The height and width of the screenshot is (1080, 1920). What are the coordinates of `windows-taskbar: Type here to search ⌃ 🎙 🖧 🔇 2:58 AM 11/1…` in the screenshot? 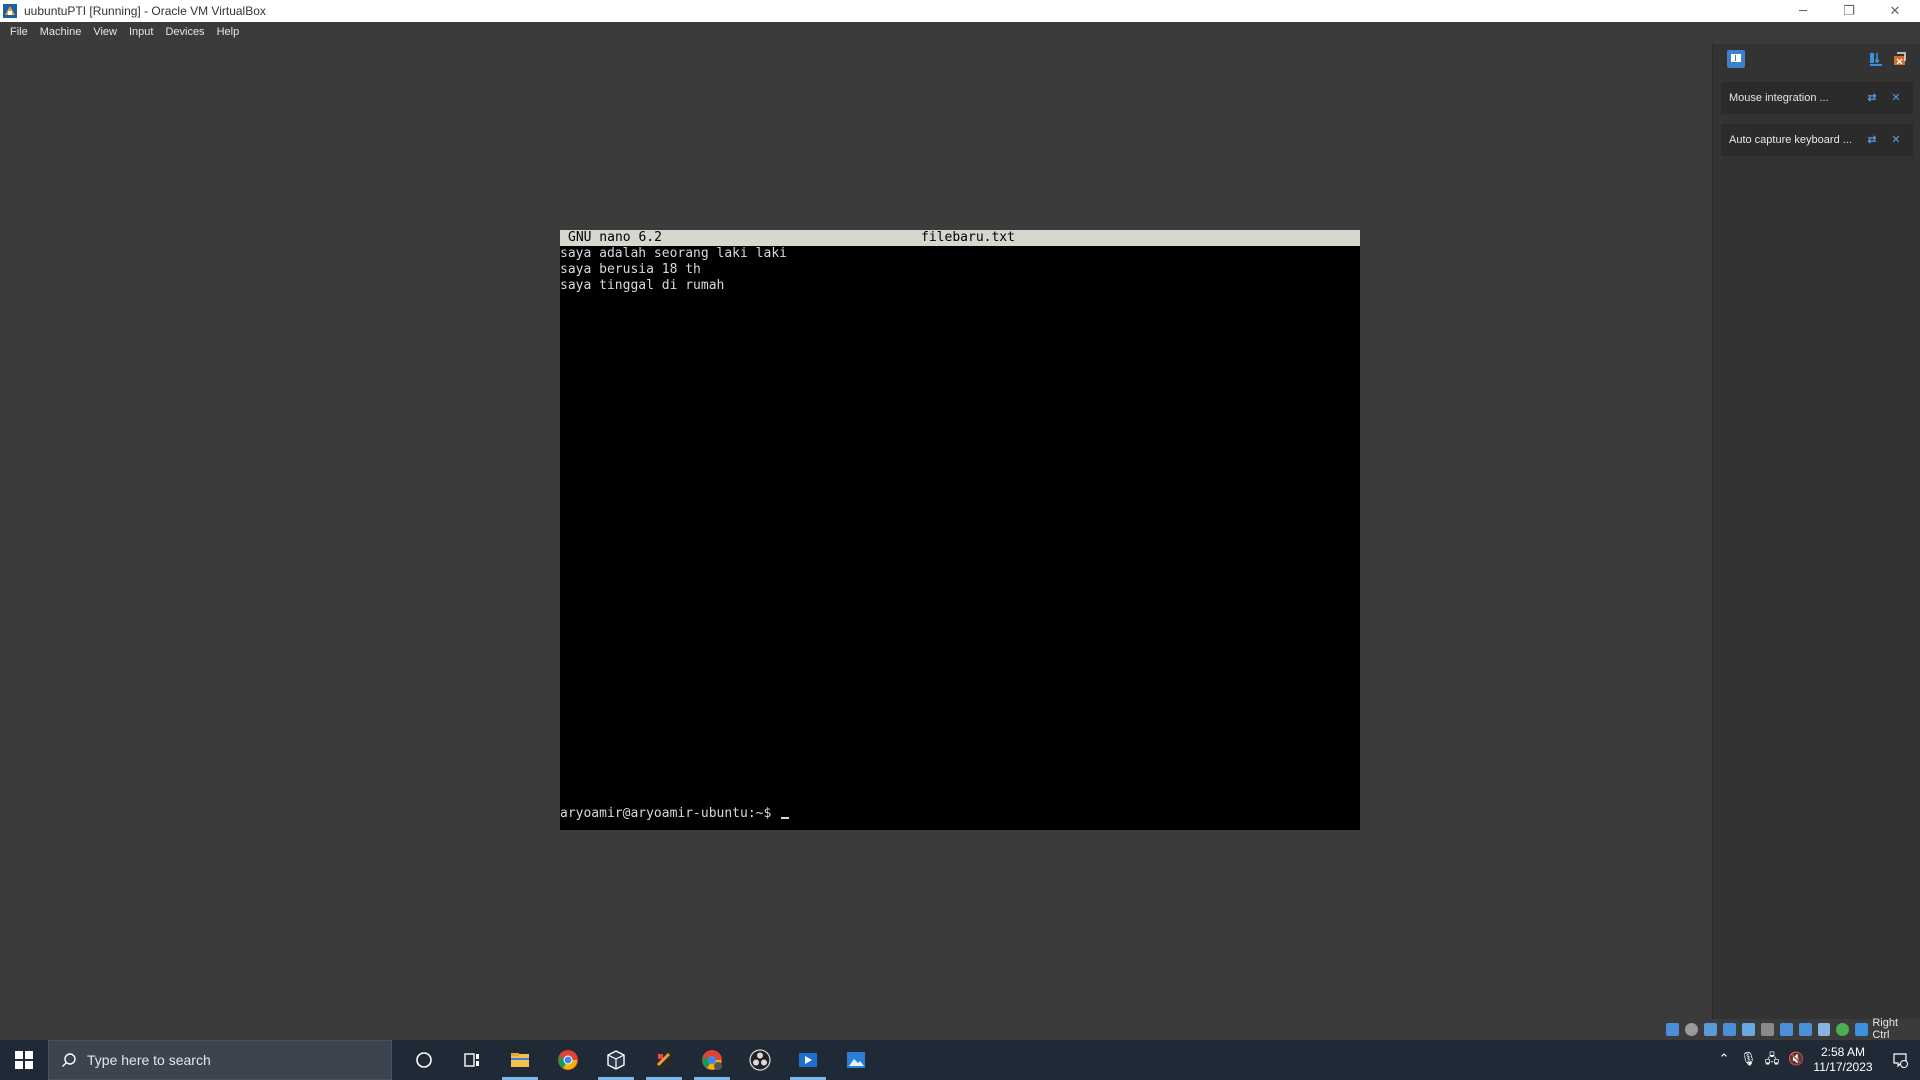 It's located at (960, 1060).